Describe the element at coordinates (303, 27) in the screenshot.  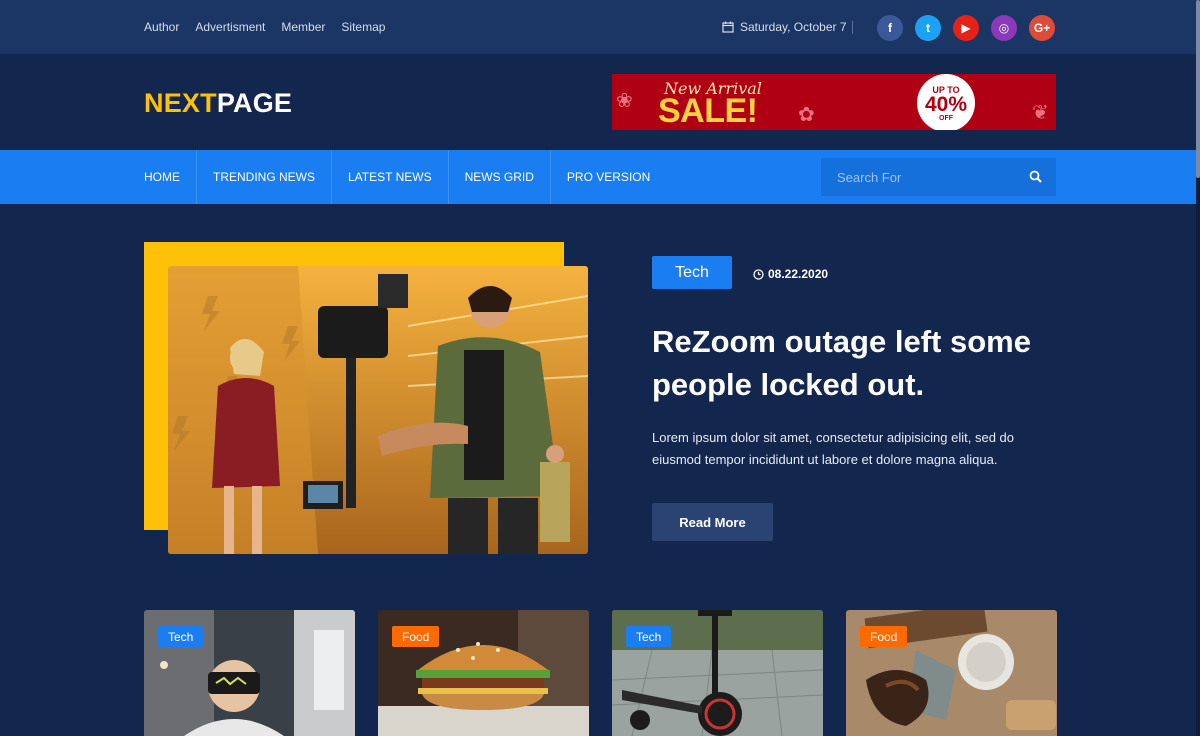
I see `top-link-member: Member` at that location.